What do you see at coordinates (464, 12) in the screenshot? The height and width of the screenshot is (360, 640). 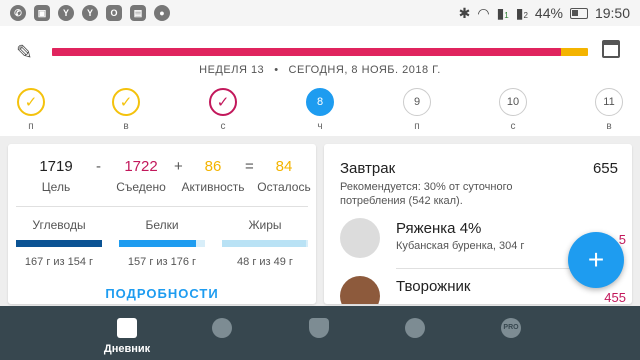 I see `bluetooth-icon: ✱` at bounding box center [464, 12].